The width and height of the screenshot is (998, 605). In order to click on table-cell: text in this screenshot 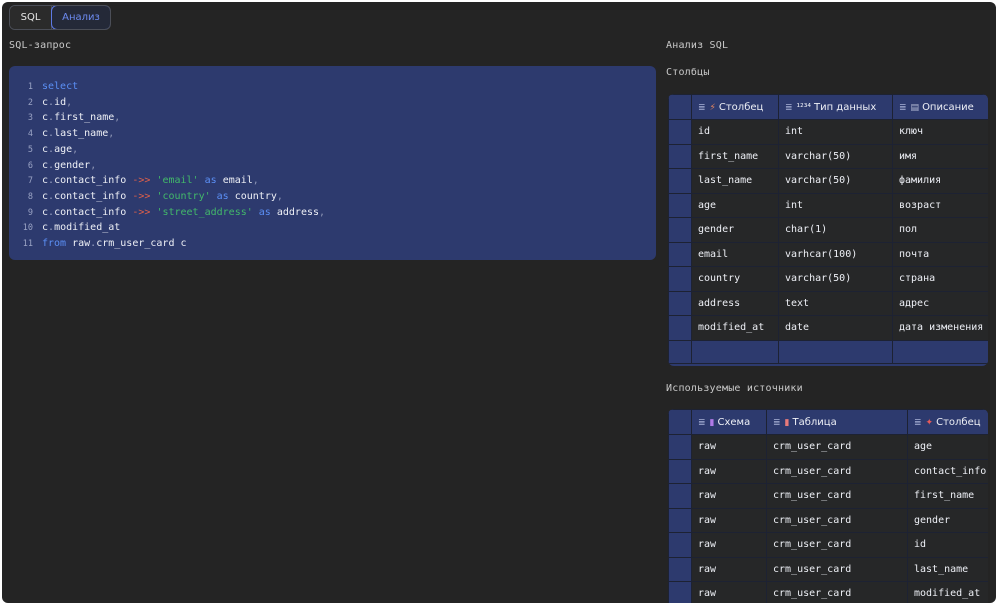, I will do `click(835, 303)`.